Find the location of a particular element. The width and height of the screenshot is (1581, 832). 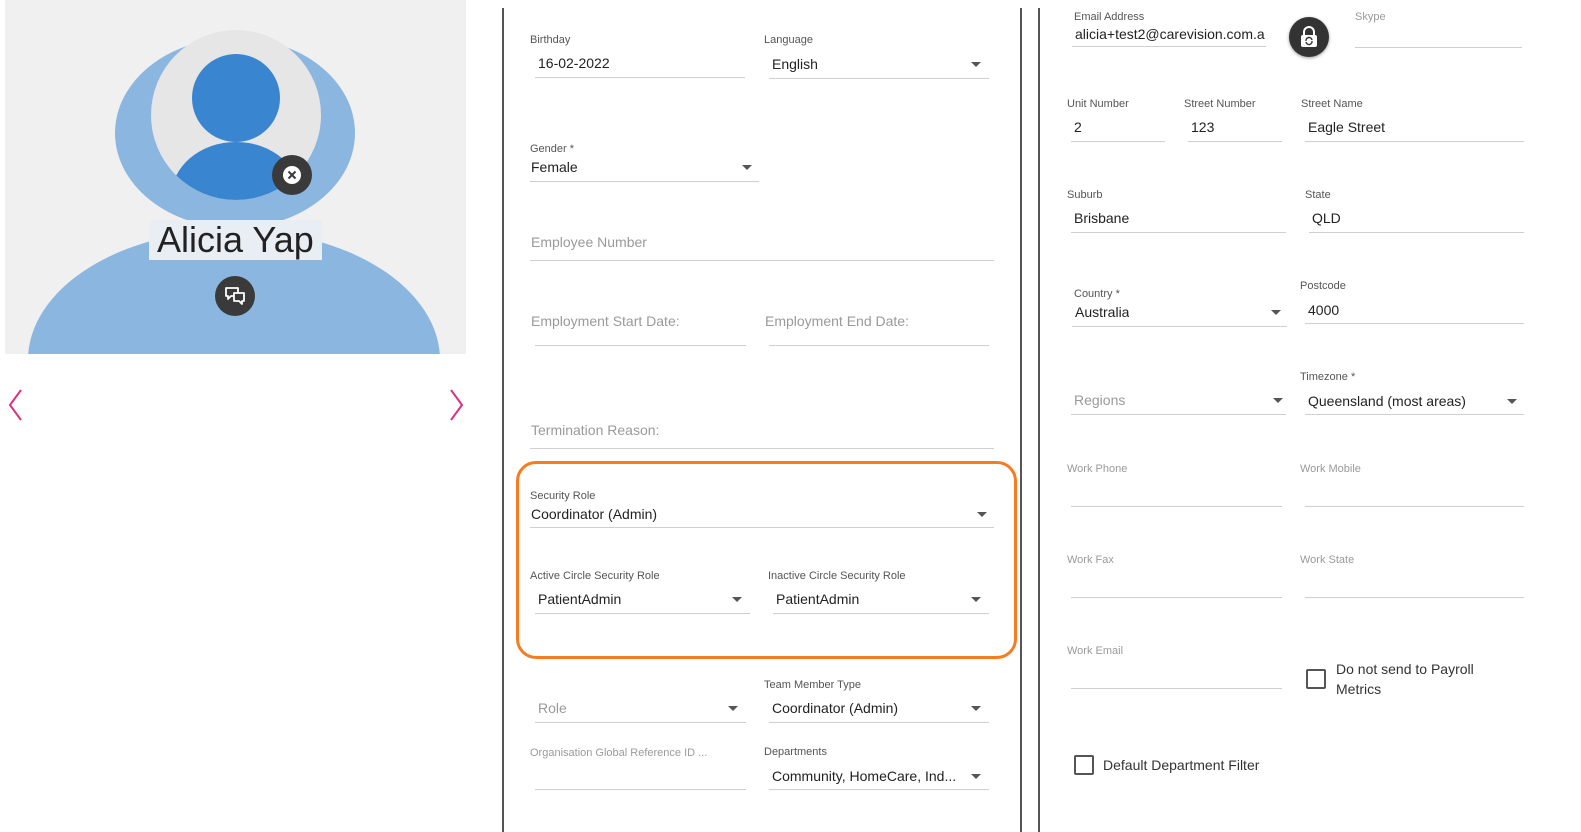

team-member-type-value: Coordinator (Admin) is located at coordinates (835, 708).